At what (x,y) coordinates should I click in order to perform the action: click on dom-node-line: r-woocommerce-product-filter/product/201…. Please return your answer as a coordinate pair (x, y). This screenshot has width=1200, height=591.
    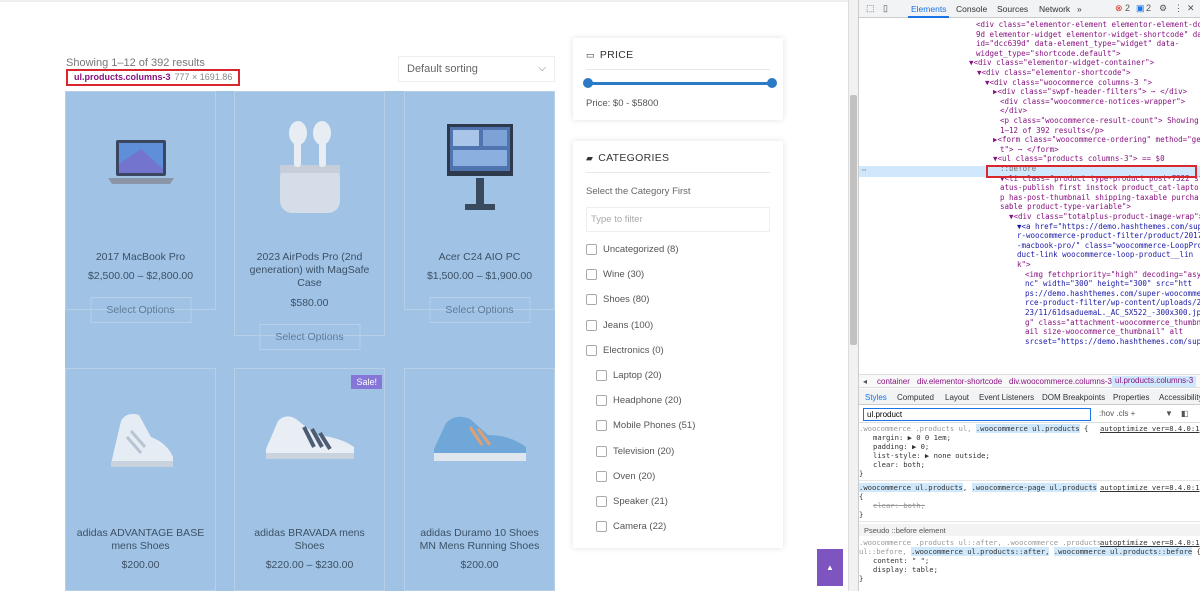
    Looking at the image, I should click on (1108, 236).